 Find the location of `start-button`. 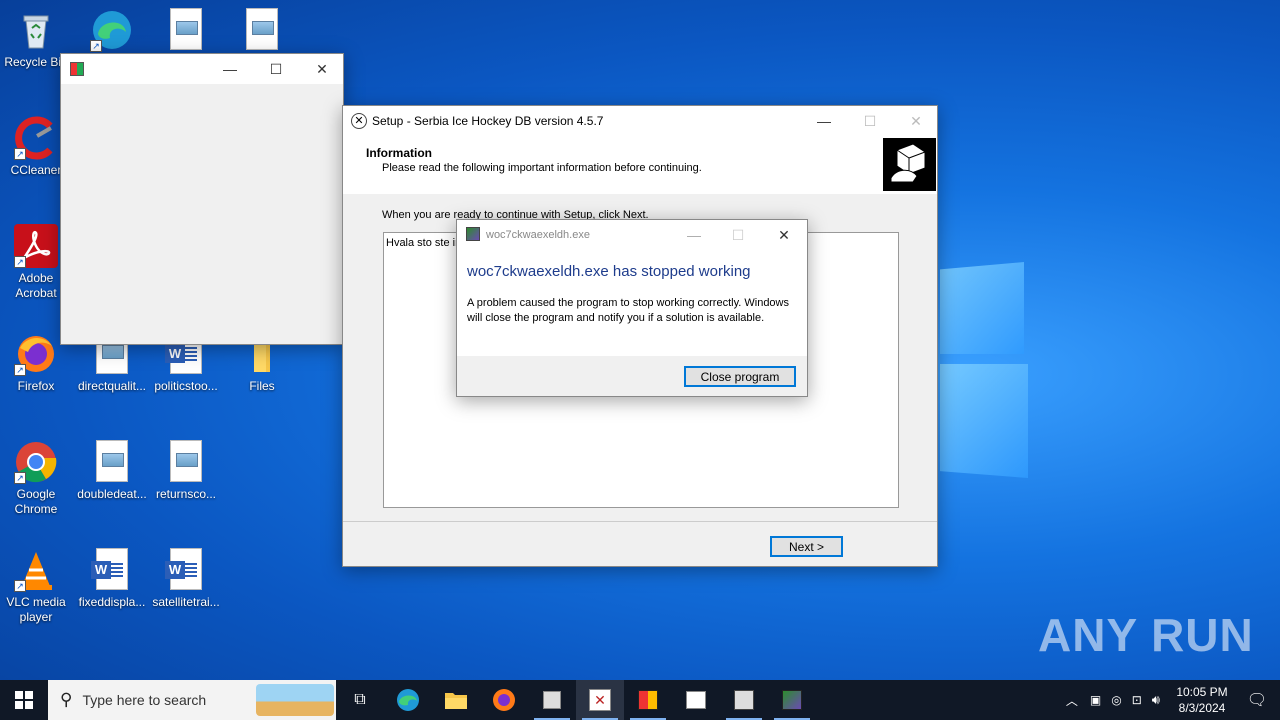

start-button is located at coordinates (24, 700).